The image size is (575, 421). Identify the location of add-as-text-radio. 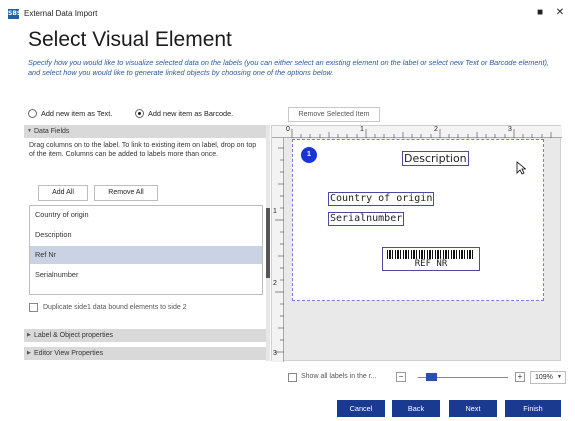
(32, 113).